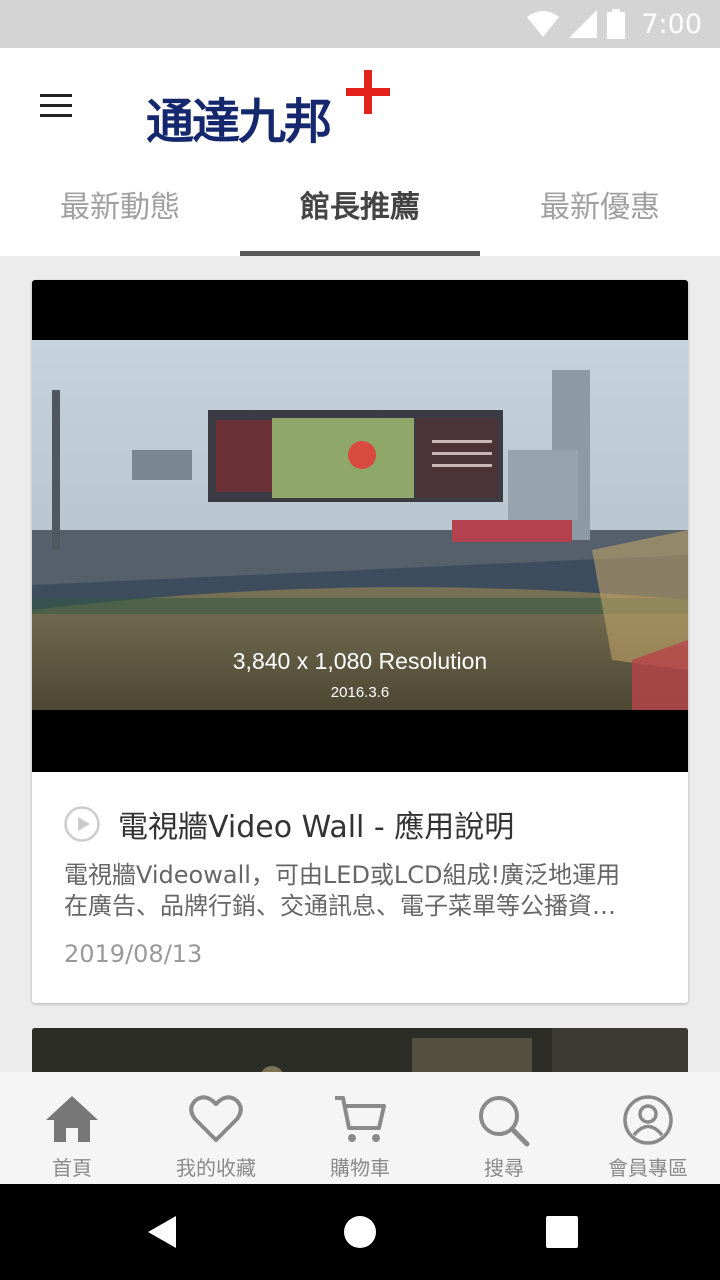 The height and width of the screenshot is (1280, 720). I want to click on nav-item-home: 首頁, so click(72, 1128).